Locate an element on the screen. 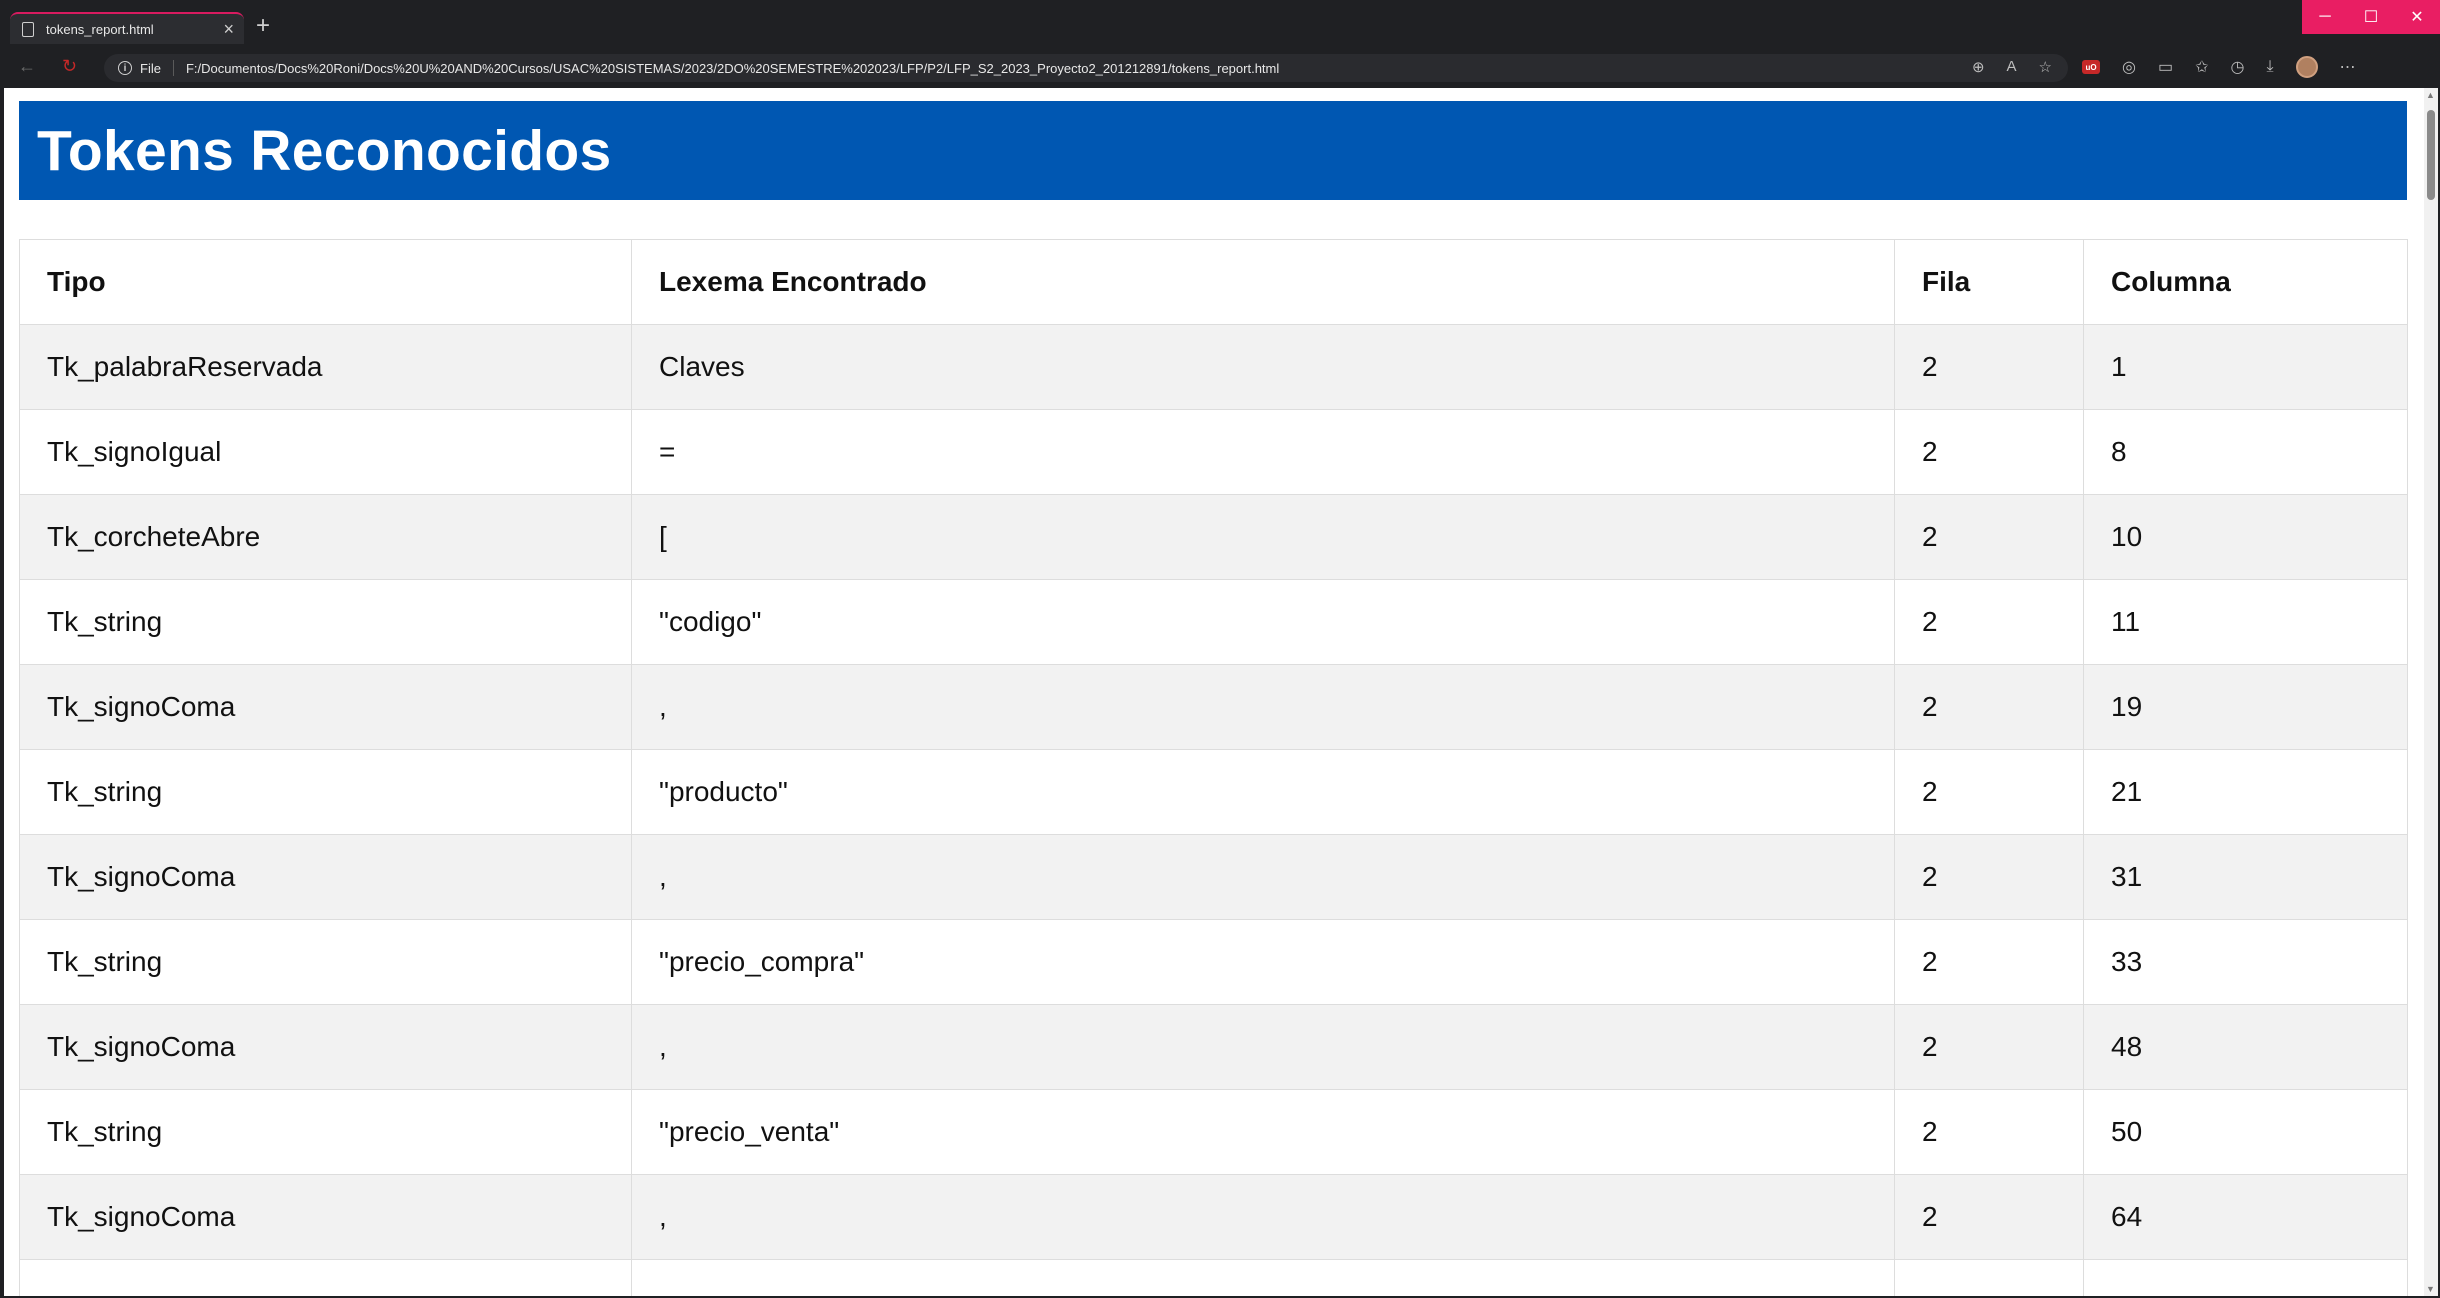 This screenshot has width=2440, height=1298. cell-columna is located at coordinates (2245, 1277).